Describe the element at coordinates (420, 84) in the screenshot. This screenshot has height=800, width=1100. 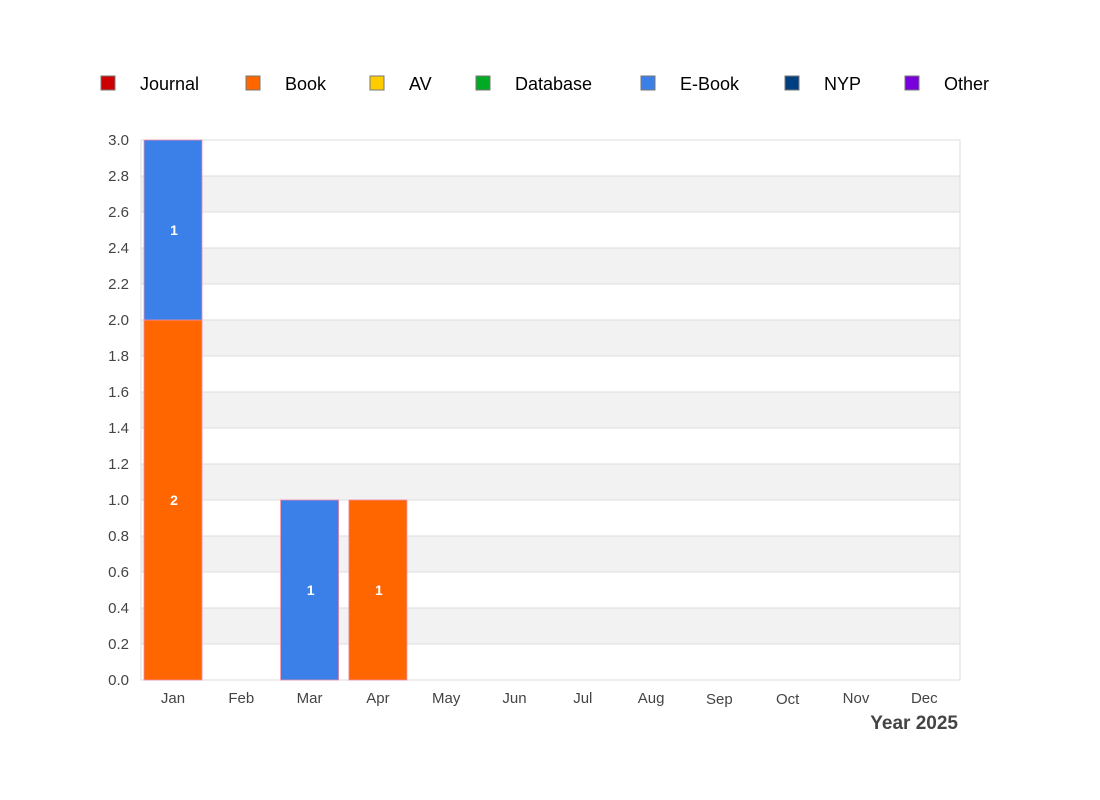
I see `legend-label: AV` at that location.